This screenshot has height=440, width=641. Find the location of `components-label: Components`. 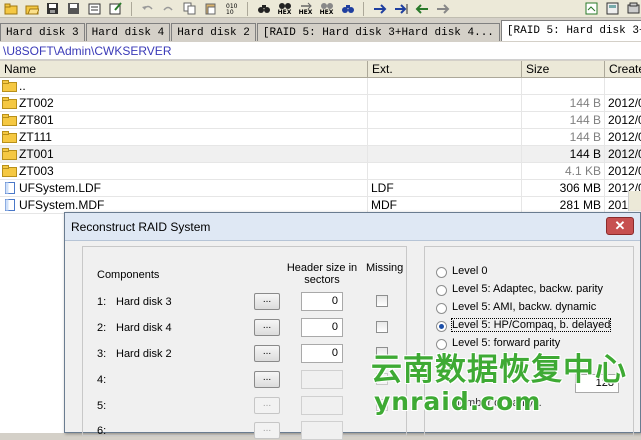

components-label: Components is located at coordinates (128, 275).